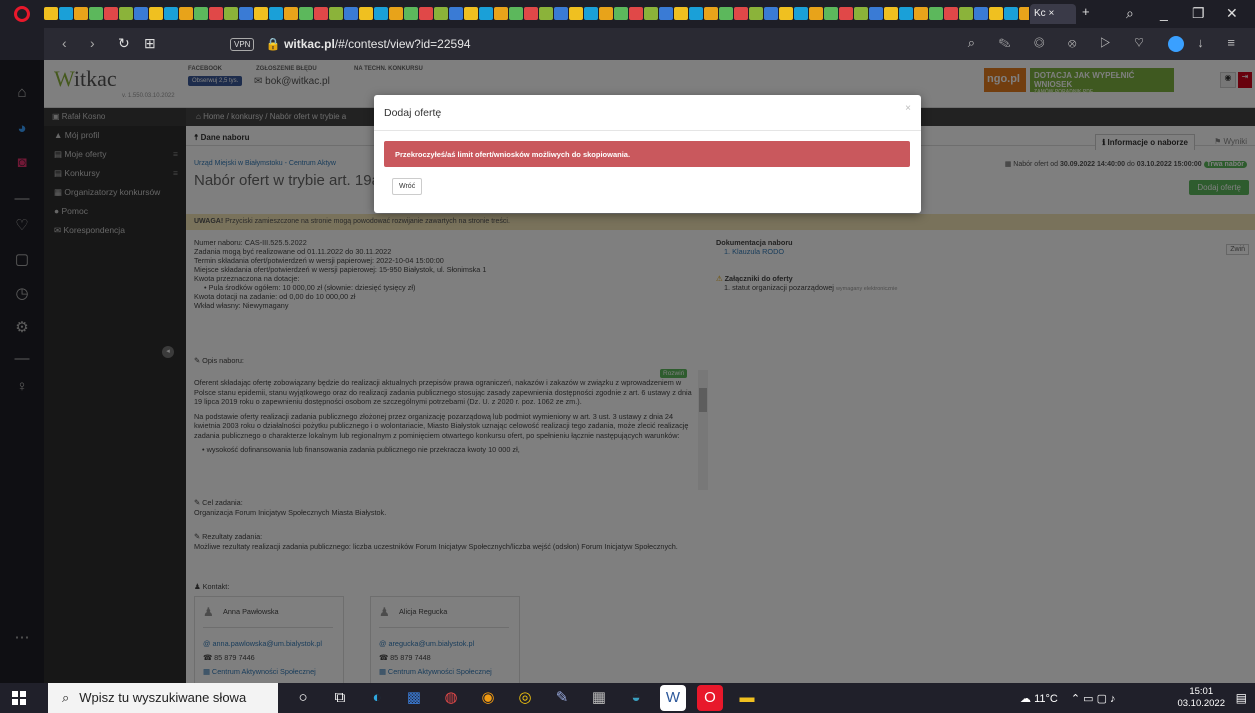  I want to click on close-window-icon: ✕, so click(1232, 13).